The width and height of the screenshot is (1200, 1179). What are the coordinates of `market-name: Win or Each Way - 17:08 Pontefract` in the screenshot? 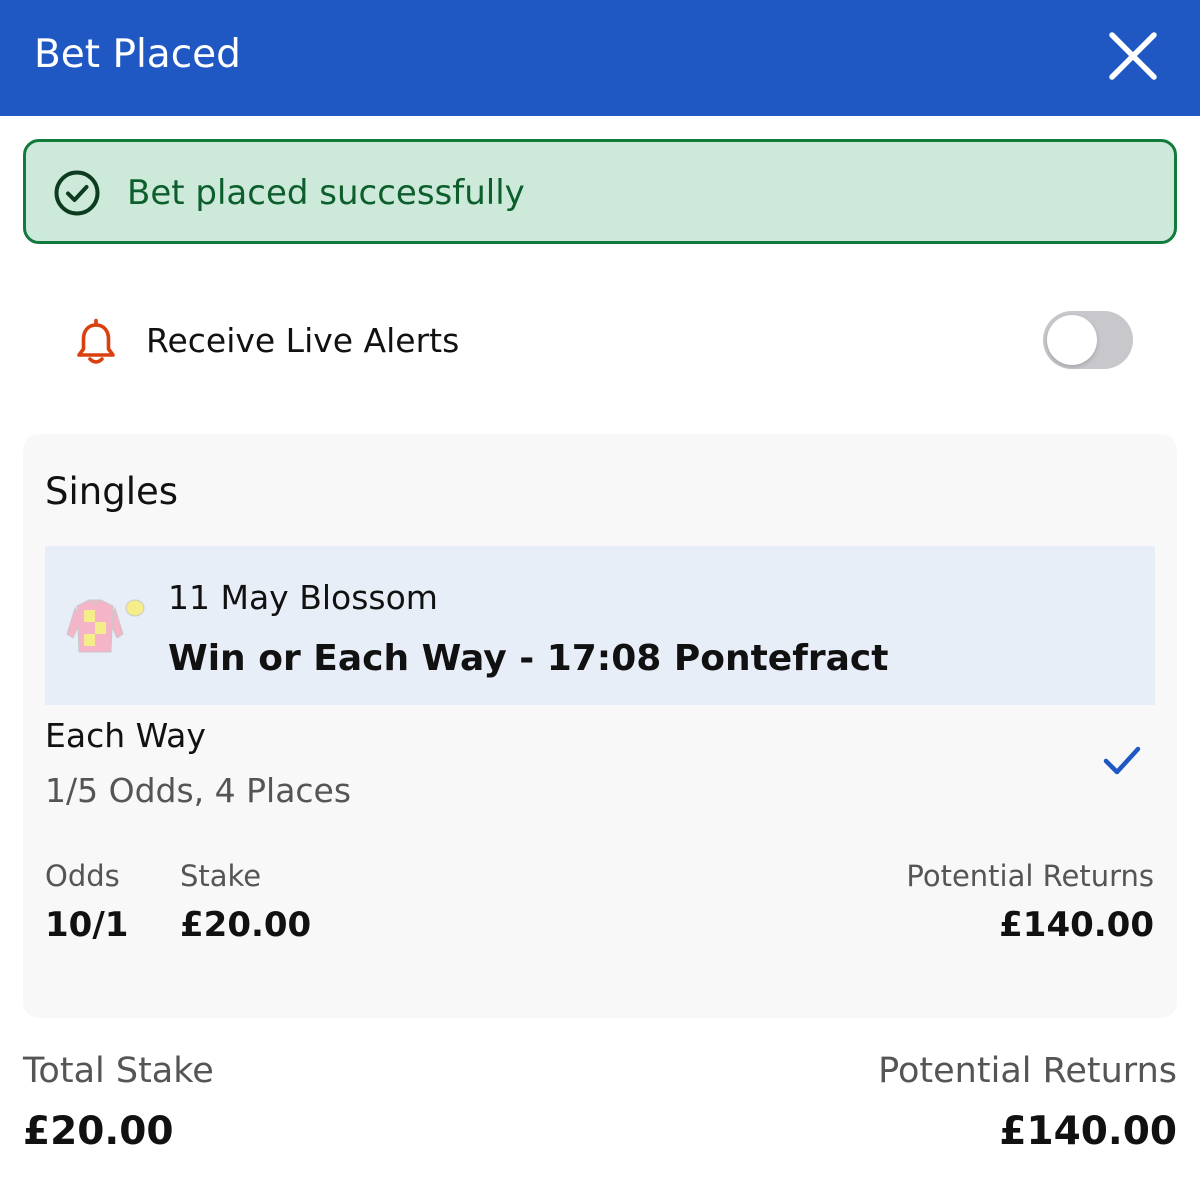 It's located at (528, 658).